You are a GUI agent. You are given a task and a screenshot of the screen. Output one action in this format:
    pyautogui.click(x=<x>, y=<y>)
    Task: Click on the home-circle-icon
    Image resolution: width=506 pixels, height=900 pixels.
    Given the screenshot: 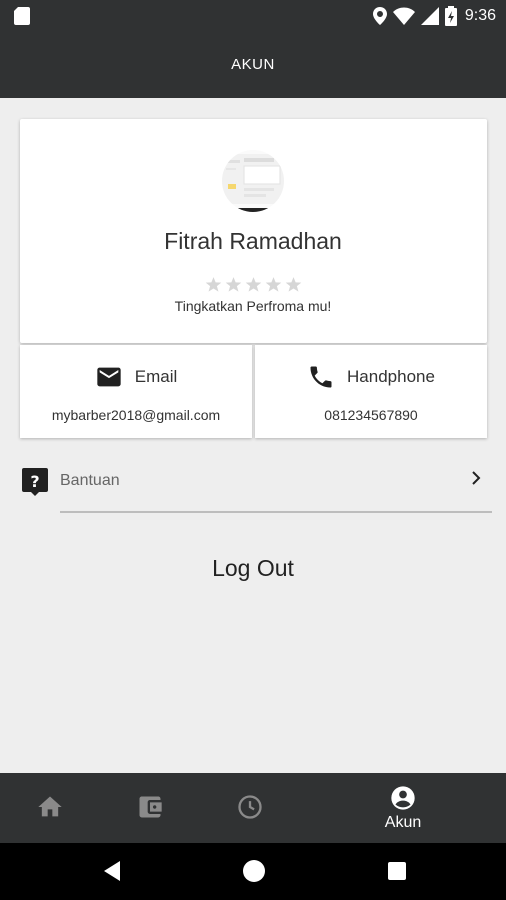 What is the action you would take?
    pyautogui.click(x=254, y=871)
    